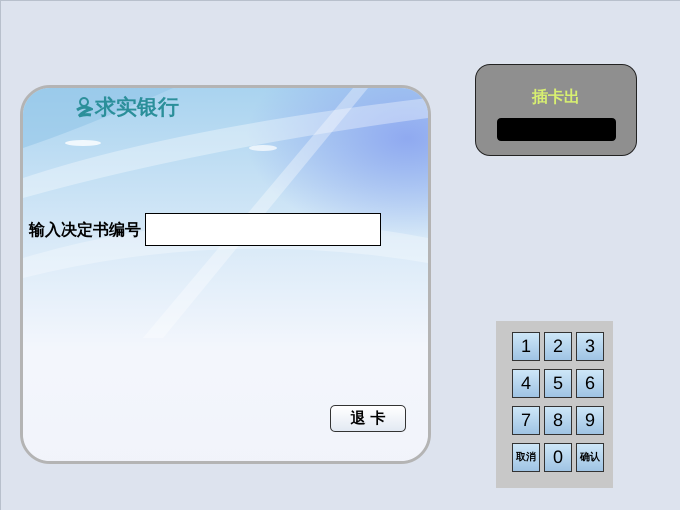  Describe the element at coordinates (590, 457) in the screenshot. I see `keypad-action-key: 确认` at that location.